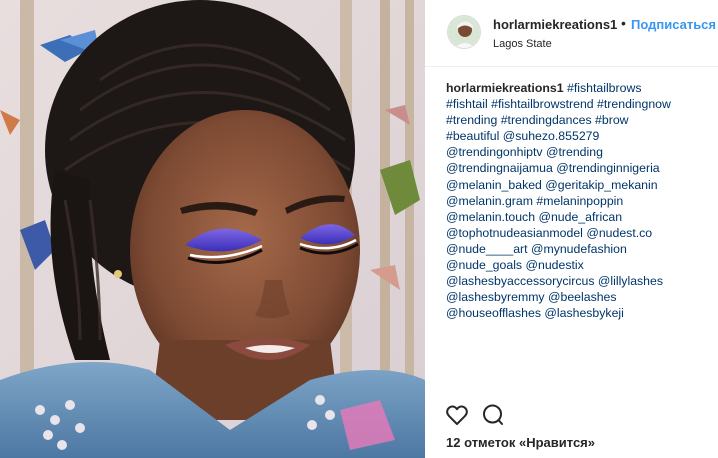  I want to click on mention-line: @melanin.touch @nude_african, so click(578, 217).